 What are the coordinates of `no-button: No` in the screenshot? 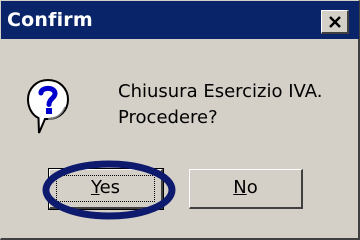 It's located at (246, 189).